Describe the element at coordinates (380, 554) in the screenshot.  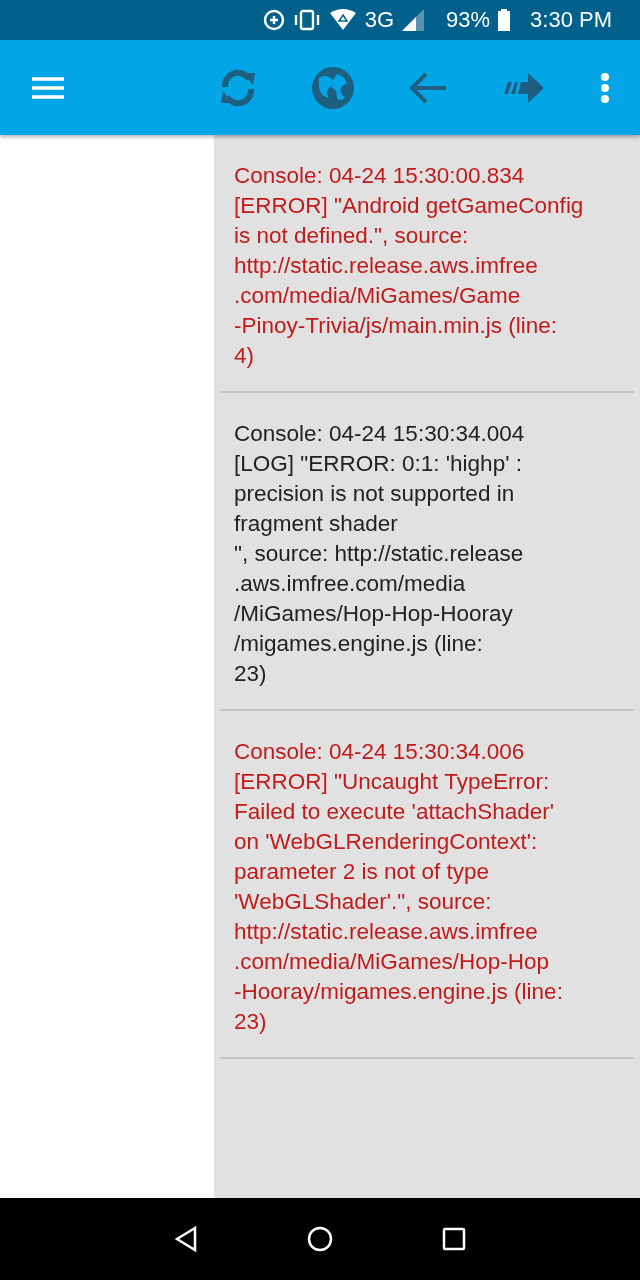
I see `console-message: Console: 04-24 15:30:34.004 [LOG] "ERROR: 0:1: 'highp' : precision is not supported in fragment shader ", source: http://static.release .aws.imfree.com/media /MiGames/Hop-Hop-Hooray /migames.engine.js (line: 23)` at that location.